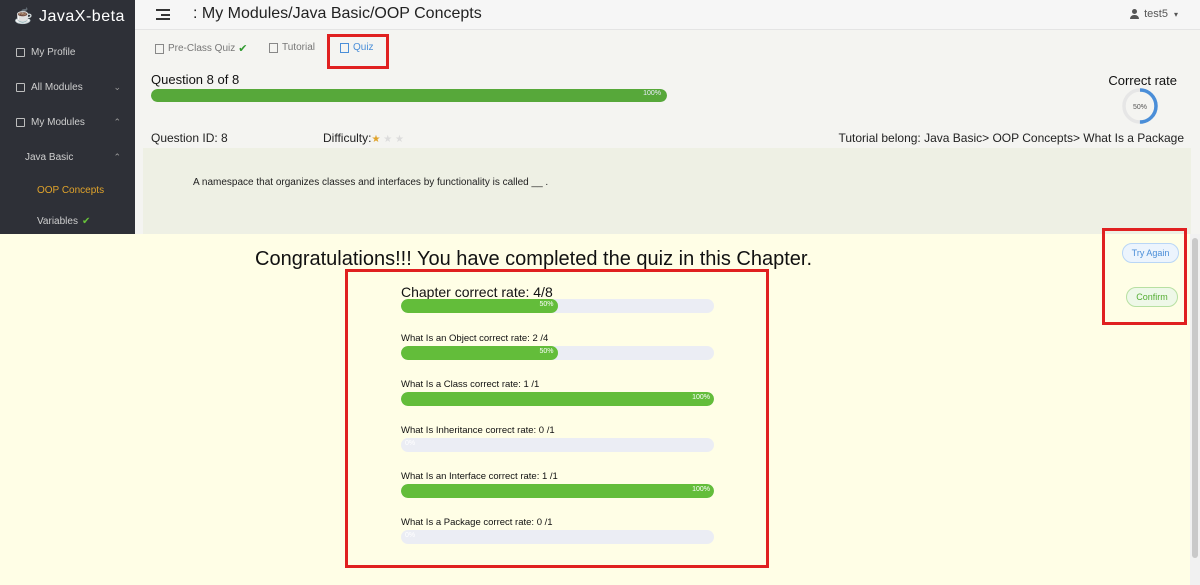 The width and height of the screenshot is (1200, 585). I want to click on tab-pre-class-quiz: Pre-Class Quiz ✔, so click(201, 48).